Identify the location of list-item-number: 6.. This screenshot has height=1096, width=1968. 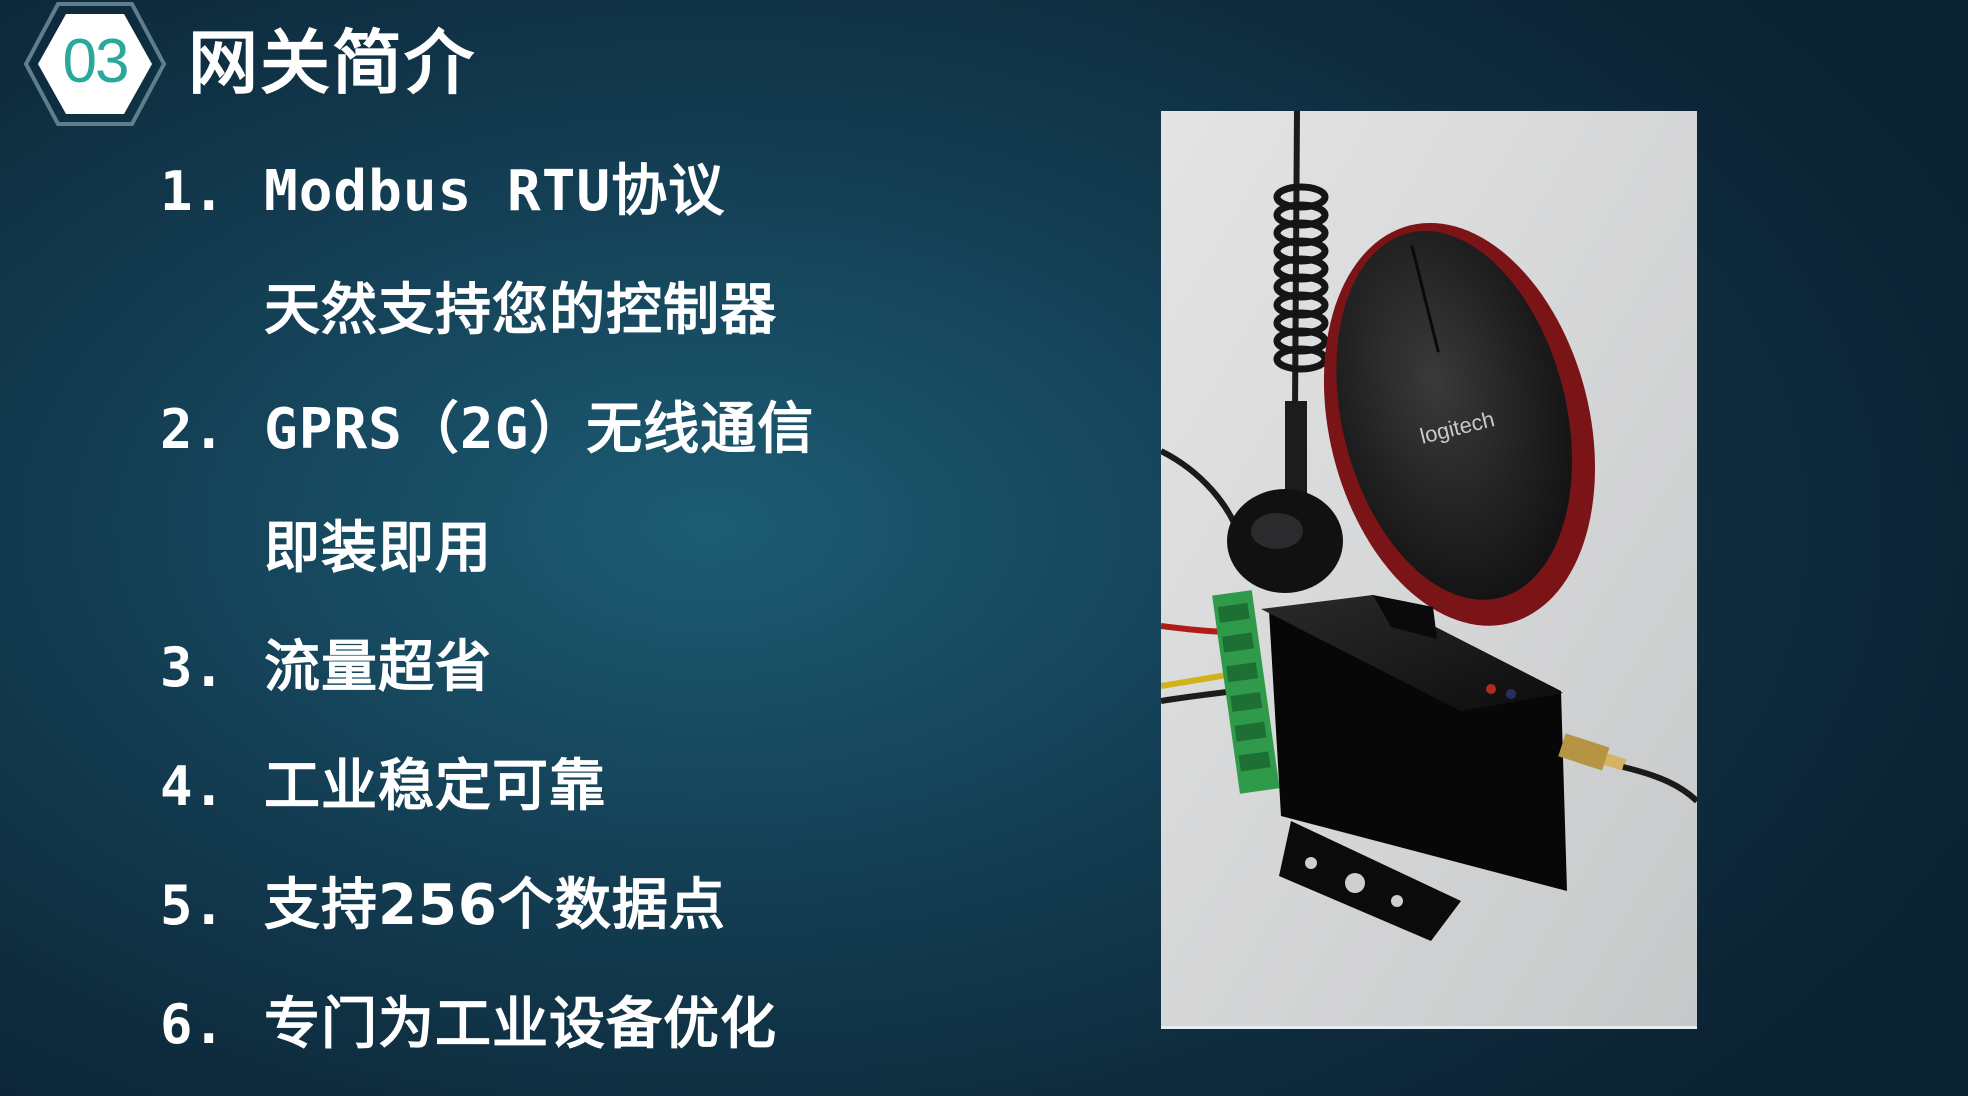
(193, 1024).